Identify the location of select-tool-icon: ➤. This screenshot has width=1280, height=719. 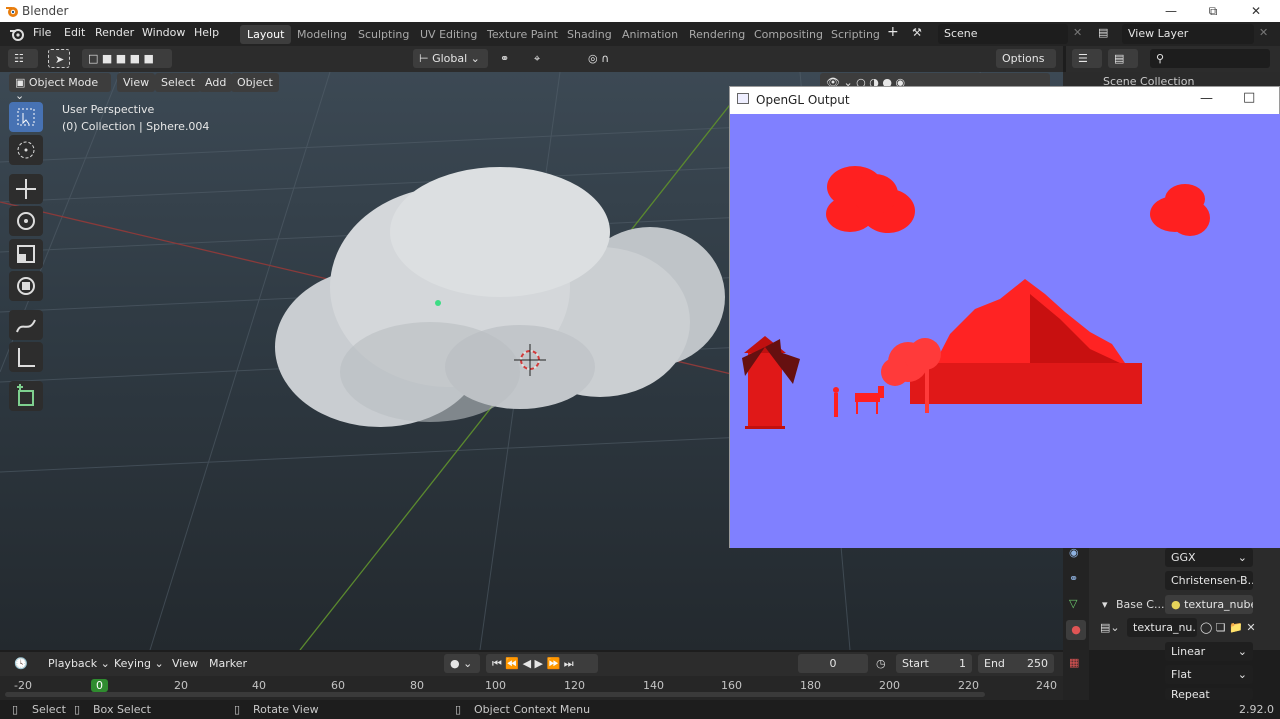
(59, 58).